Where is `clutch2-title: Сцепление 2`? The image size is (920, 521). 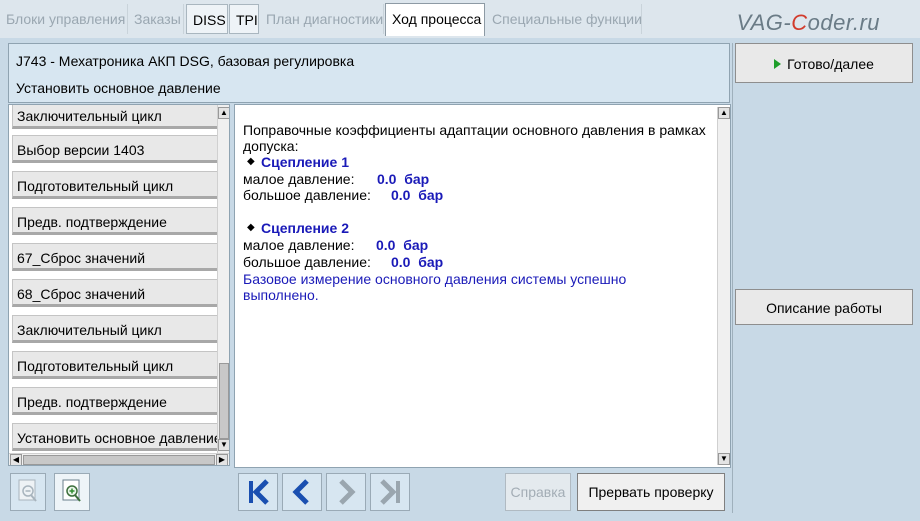 clutch2-title: Сцепление 2 is located at coordinates (305, 228).